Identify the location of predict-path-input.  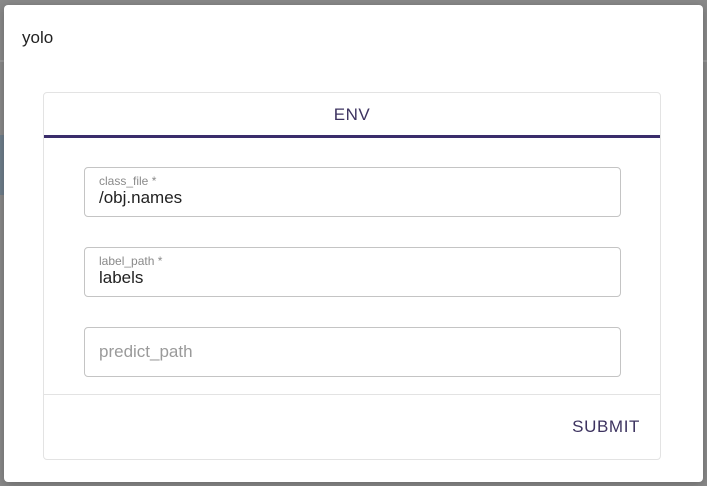
(349, 352).